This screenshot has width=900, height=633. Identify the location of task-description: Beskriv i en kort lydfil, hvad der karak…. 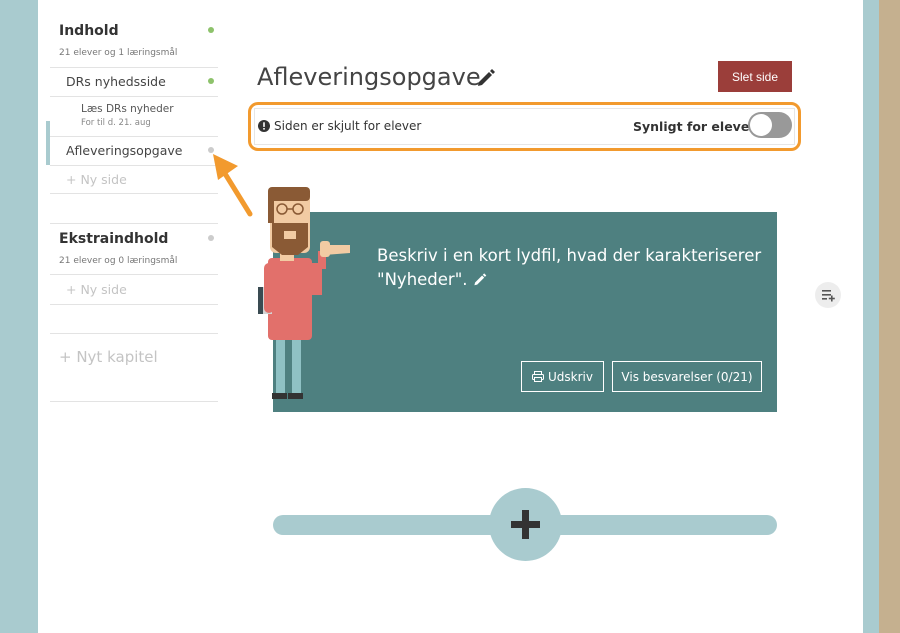
(572, 268).